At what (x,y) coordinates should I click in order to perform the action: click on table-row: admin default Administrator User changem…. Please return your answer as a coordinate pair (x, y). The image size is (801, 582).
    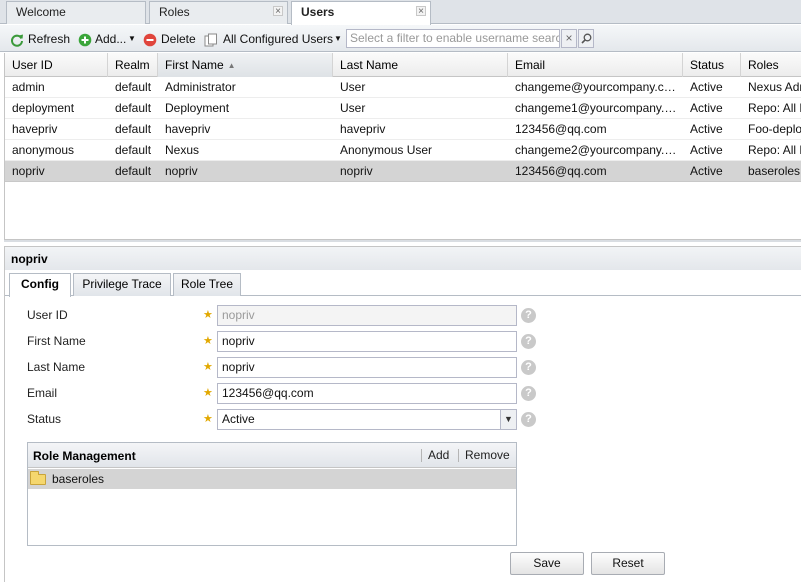
    Looking at the image, I should click on (403, 87).